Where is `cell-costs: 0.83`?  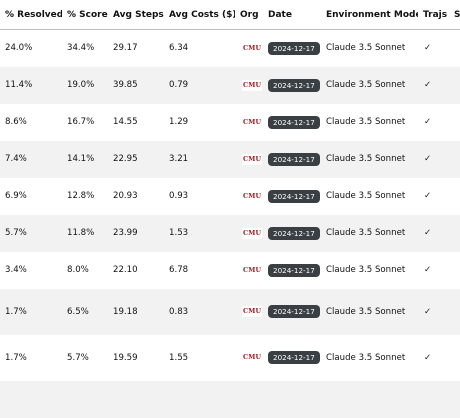 cell-costs: 0.83 is located at coordinates (199, 311).